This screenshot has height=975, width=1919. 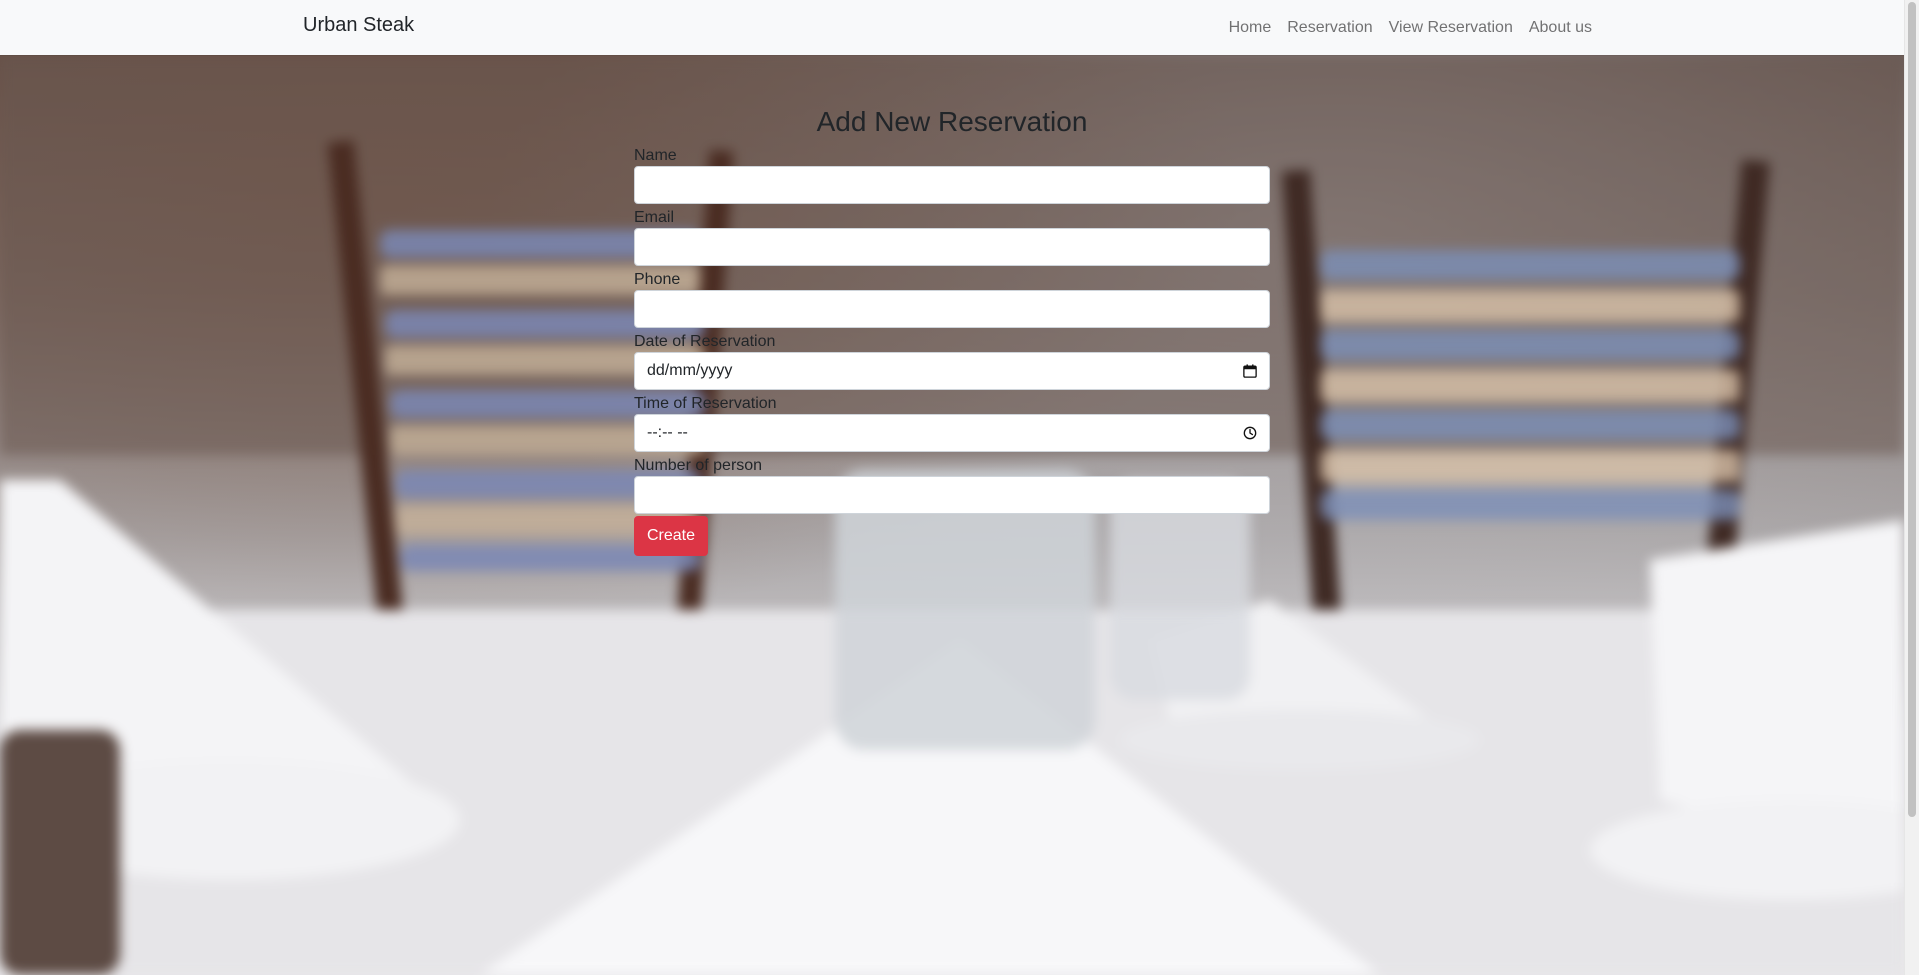 What do you see at coordinates (952, 185) in the screenshot?
I see `name-input` at bounding box center [952, 185].